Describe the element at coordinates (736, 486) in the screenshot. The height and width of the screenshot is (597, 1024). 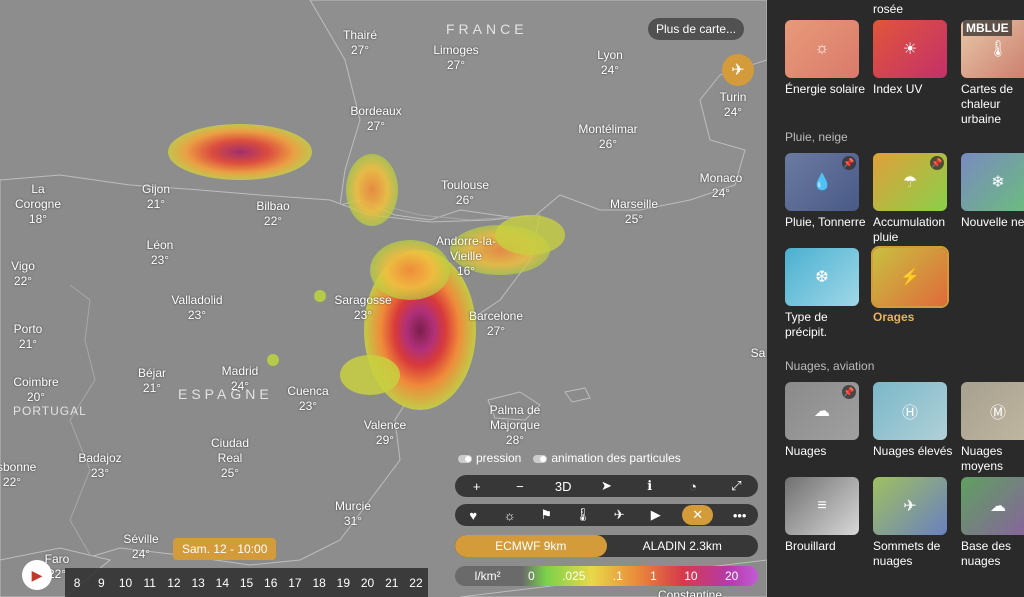
I see `fullscreen-icon: ⤢` at that location.